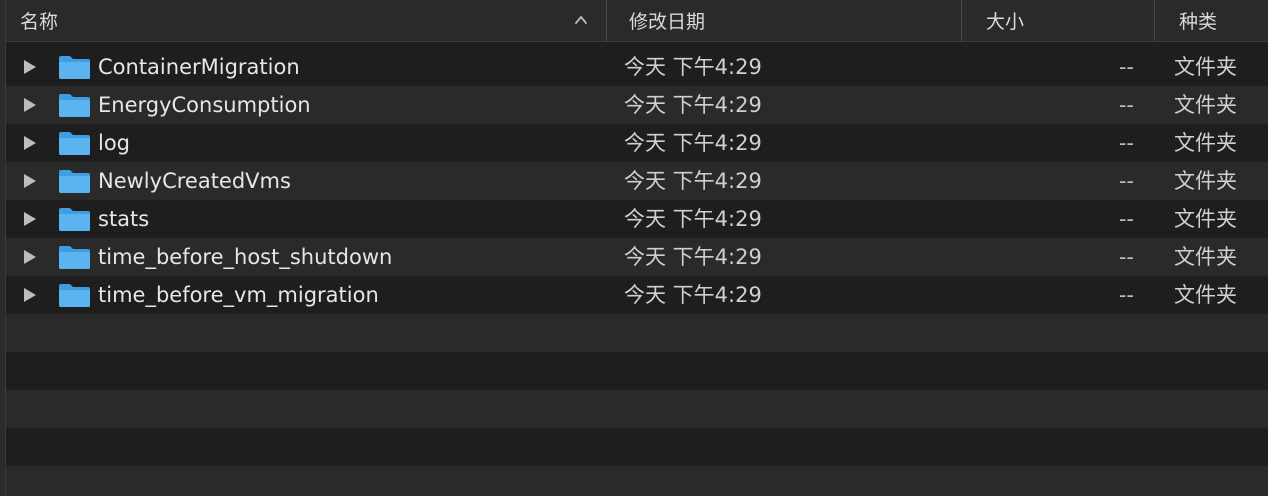 This screenshot has height=496, width=1268. I want to click on file-row: stats 今天 下午4:29 -- 文件夹, so click(637, 219).